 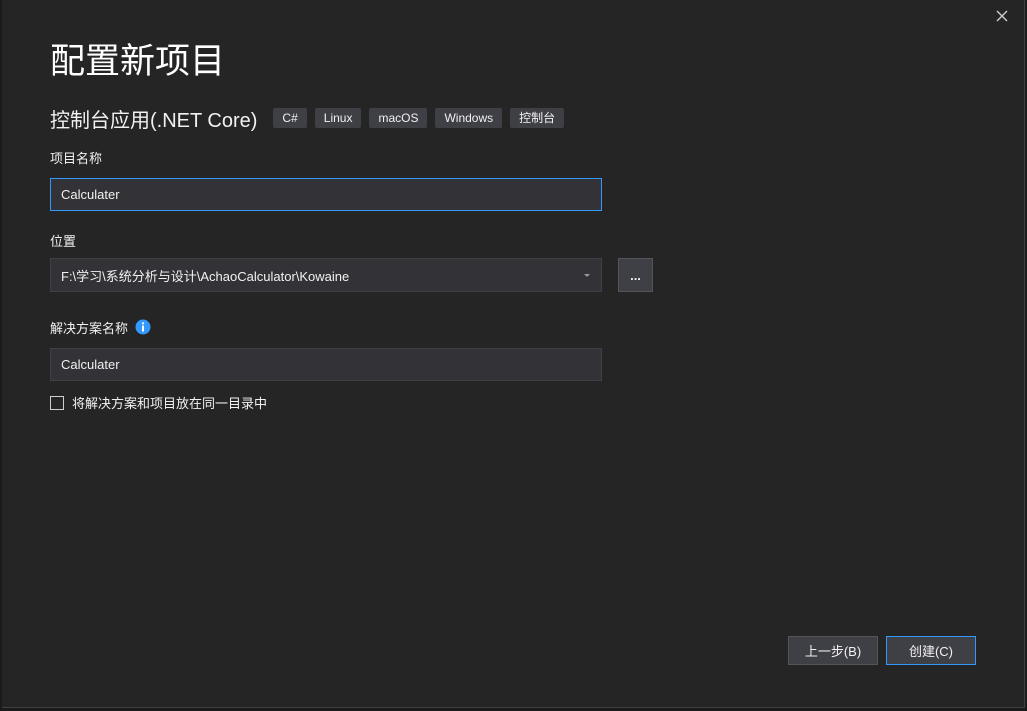 What do you see at coordinates (931, 650) in the screenshot?
I see `create-button: 创建(C)` at bounding box center [931, 650].